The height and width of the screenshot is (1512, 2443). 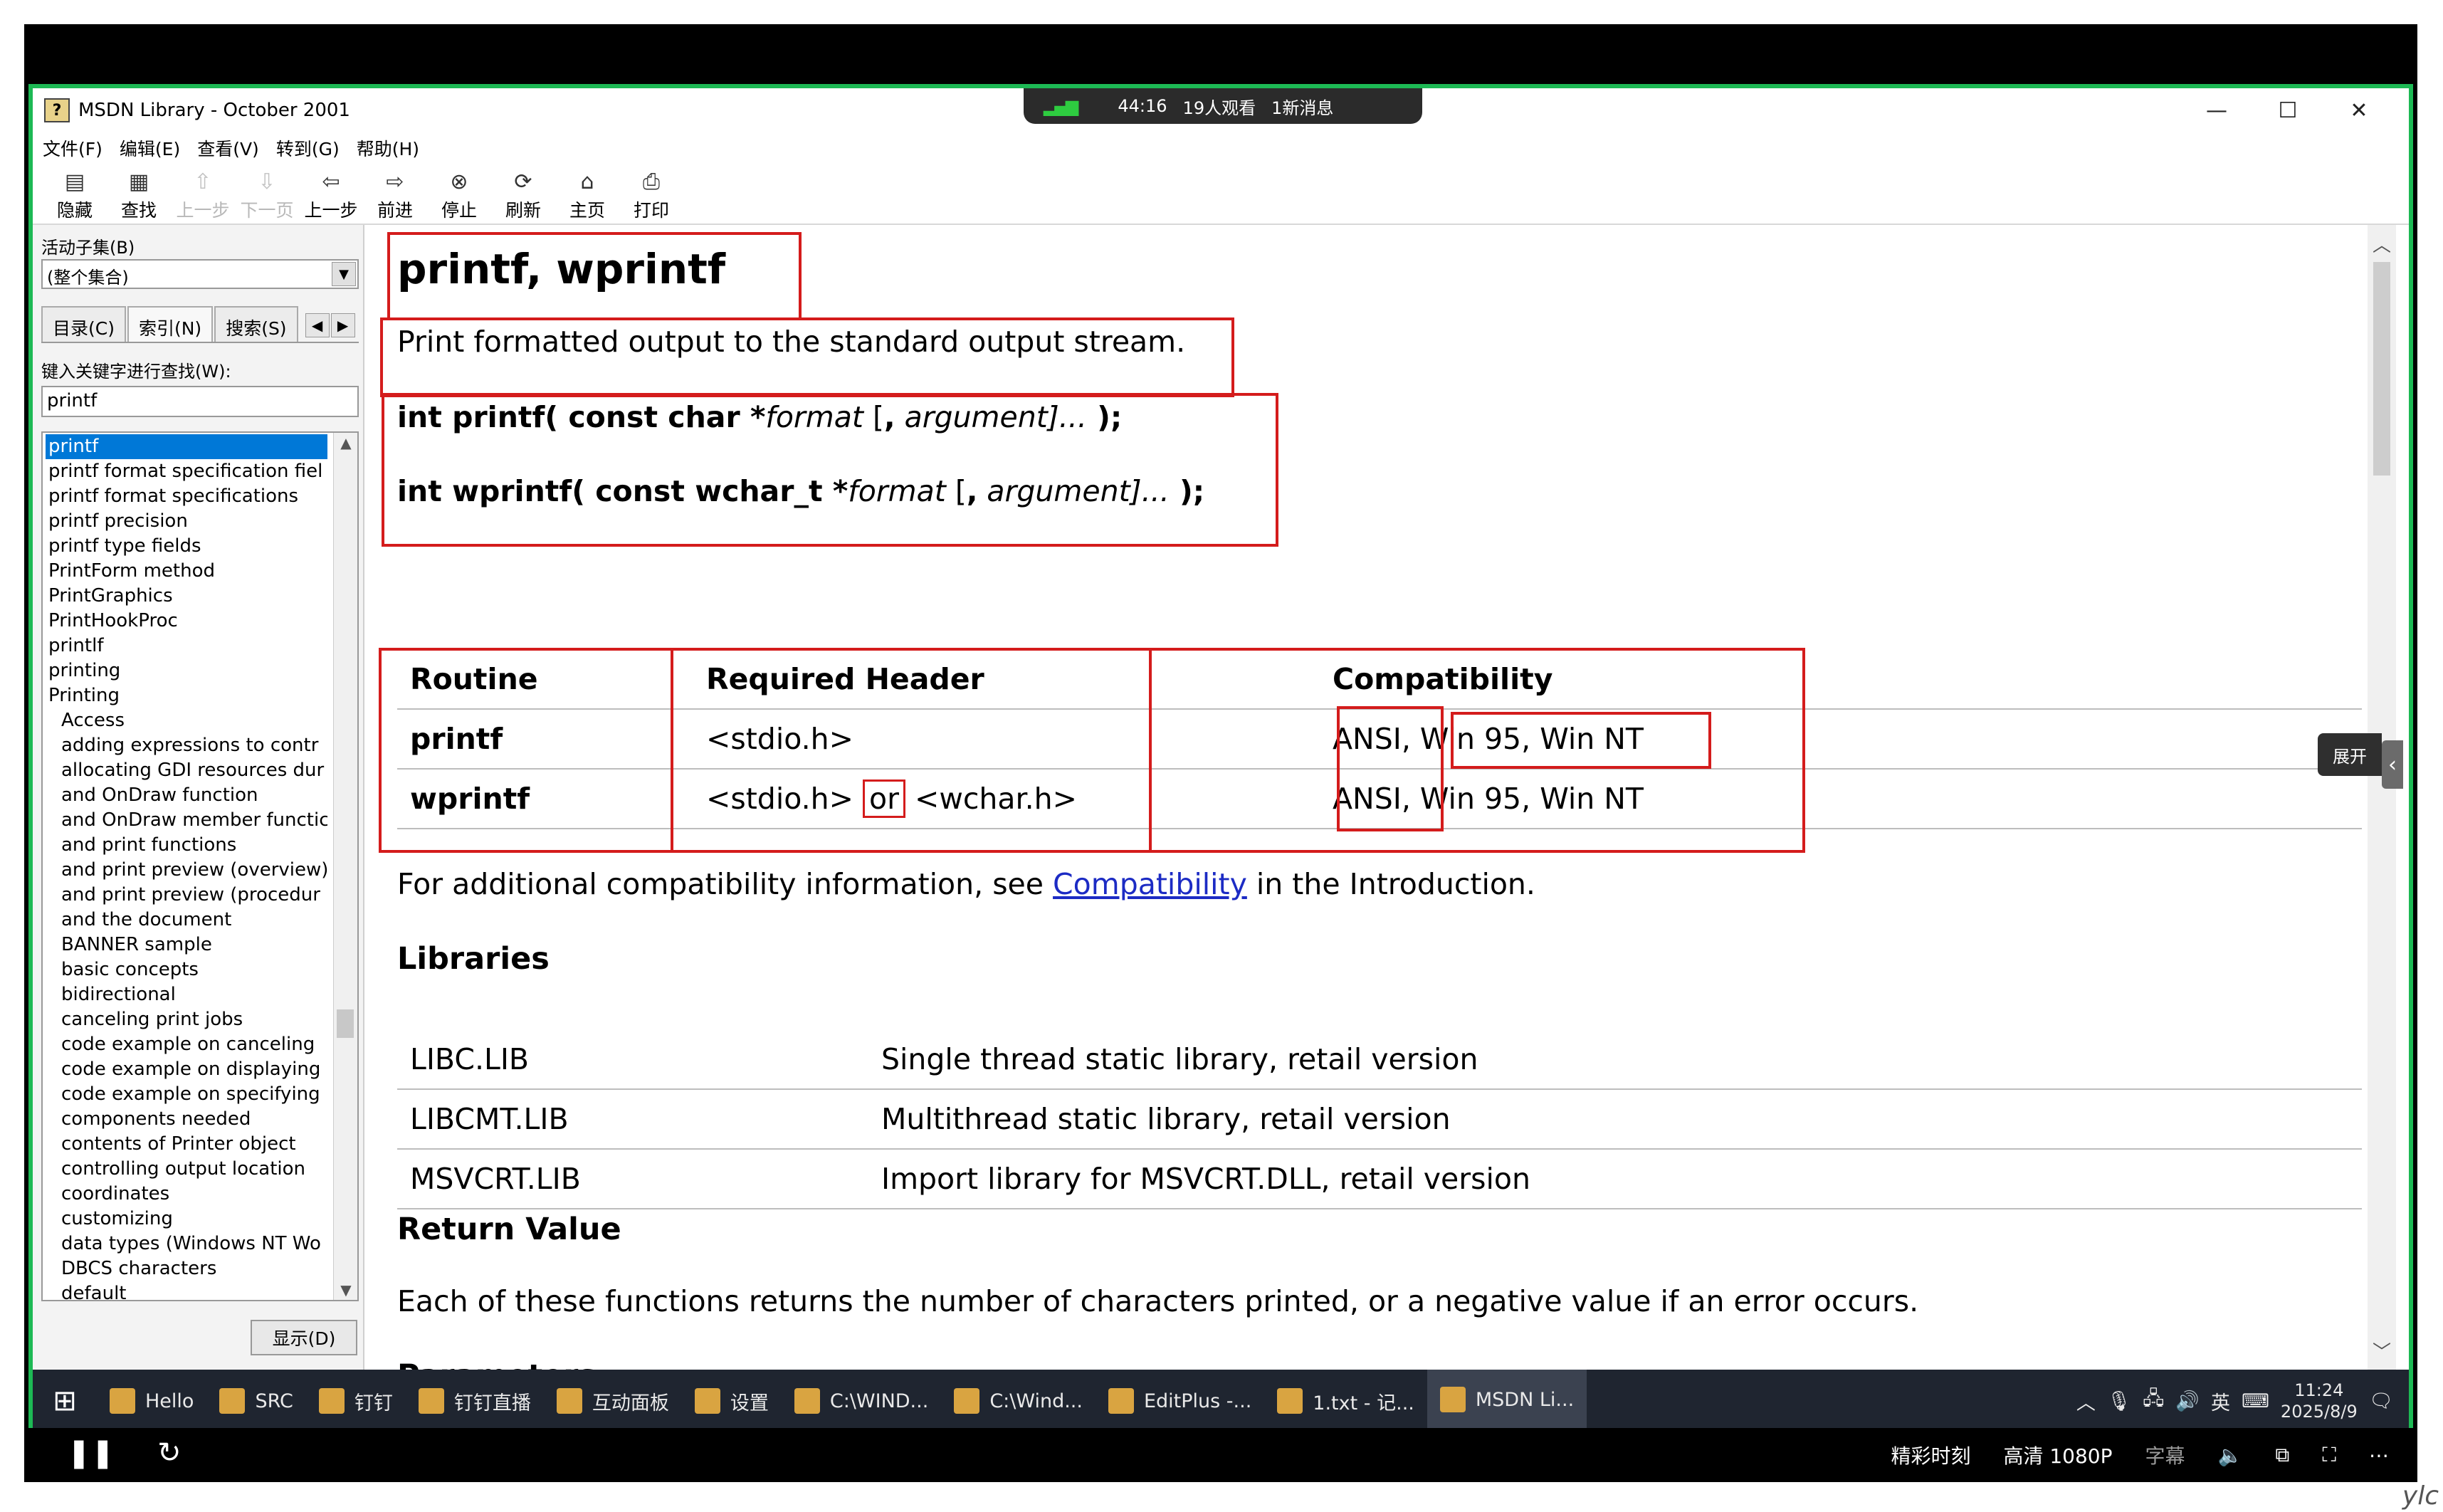 I want to click on list-item: bidirectional, so click(x=186, y=994).